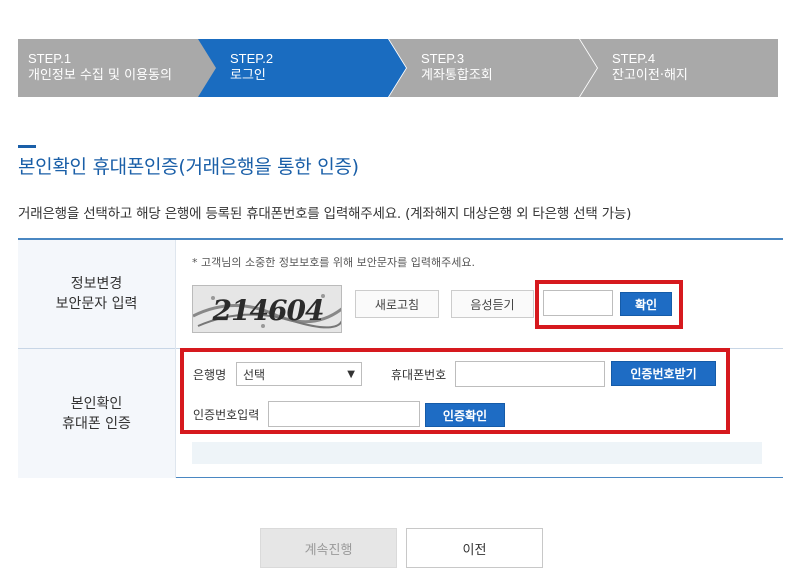  What do you see at coordinates (457, 75) in the screenshot?
I see `step-3-label: 계좌통합조회` at bounding box center [457, 75].